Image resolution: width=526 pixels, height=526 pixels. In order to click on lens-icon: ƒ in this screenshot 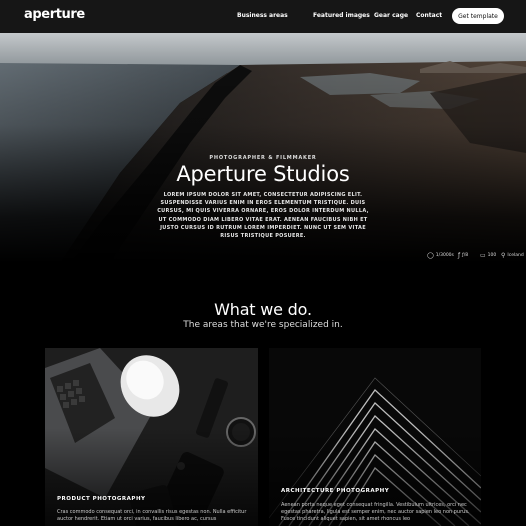, I will do `click(459, 255)`.